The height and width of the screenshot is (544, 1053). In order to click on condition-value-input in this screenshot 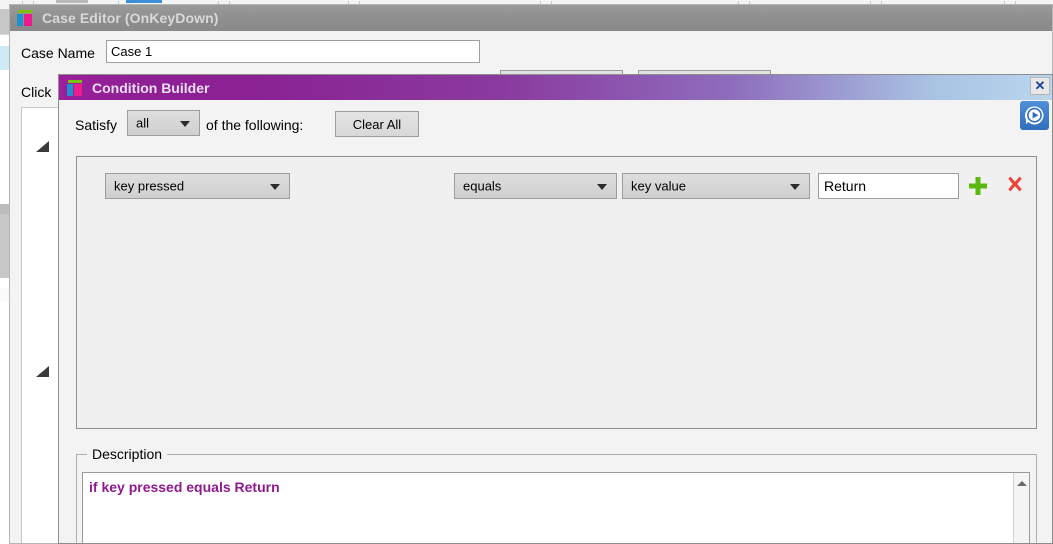, I will do `click(888, 186)`.